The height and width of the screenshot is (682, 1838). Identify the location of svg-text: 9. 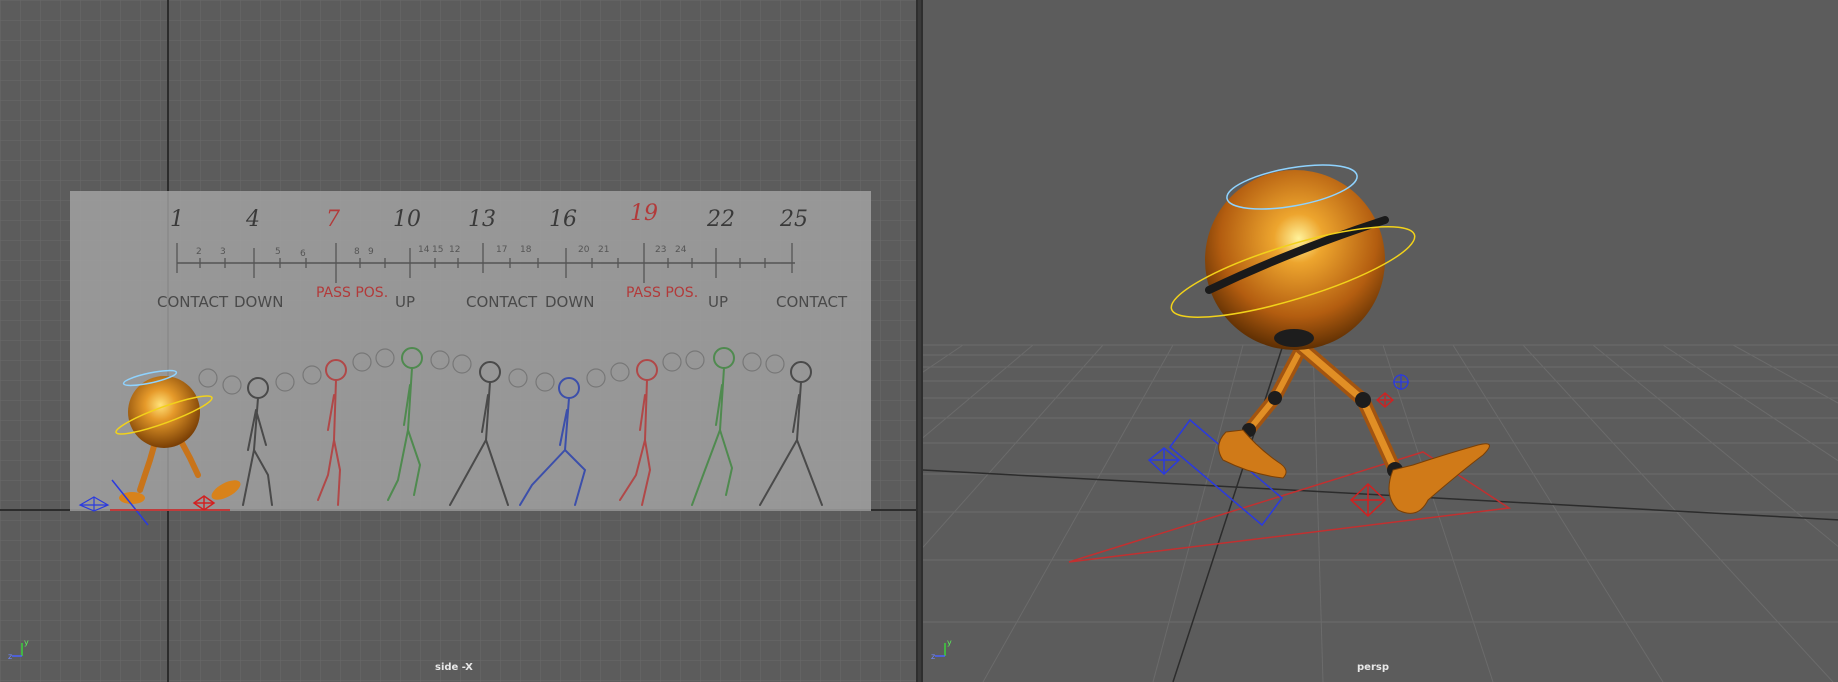
(371, 252).